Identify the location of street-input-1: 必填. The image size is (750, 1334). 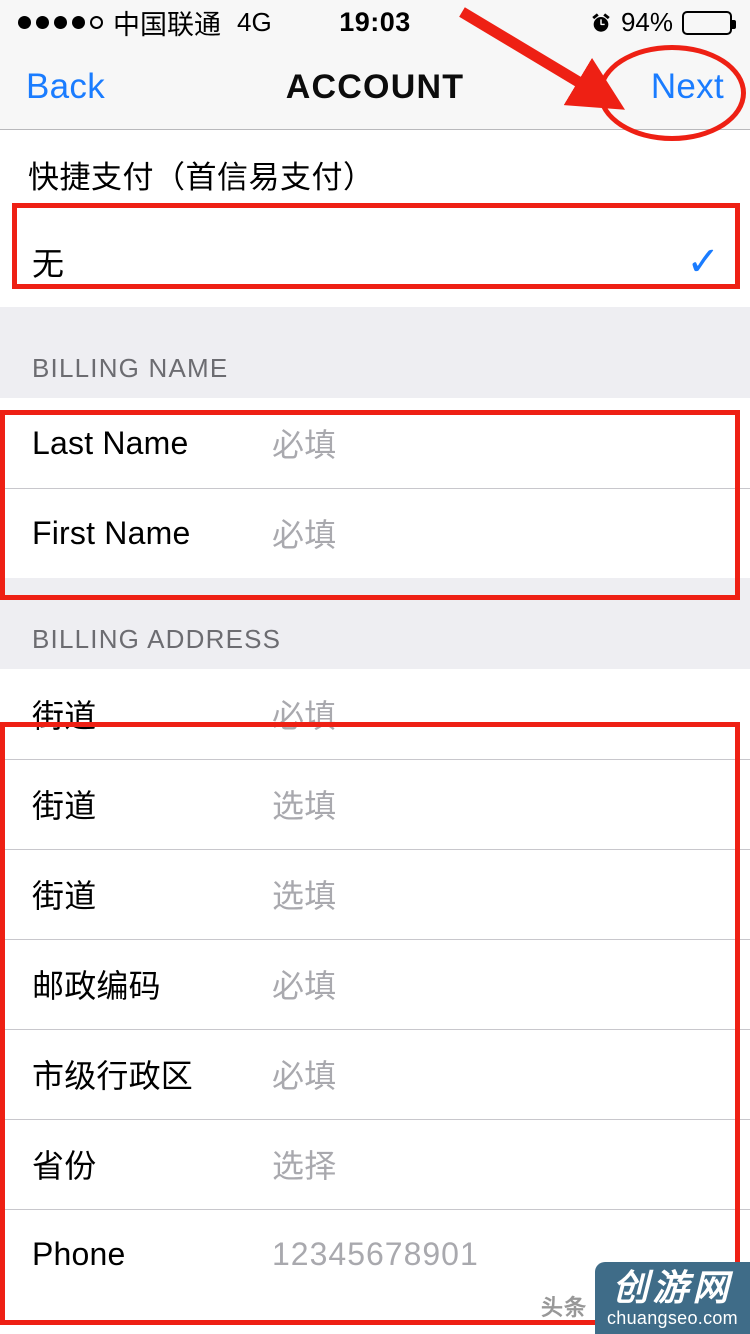
(304, 714).